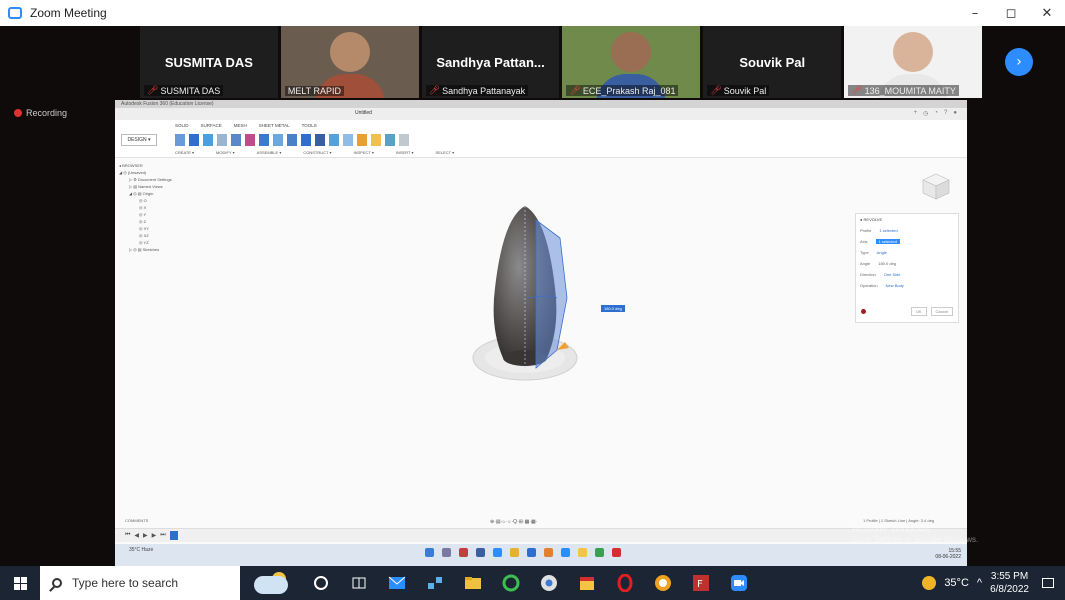  I want to click on combine-icon, so click(306, 140).